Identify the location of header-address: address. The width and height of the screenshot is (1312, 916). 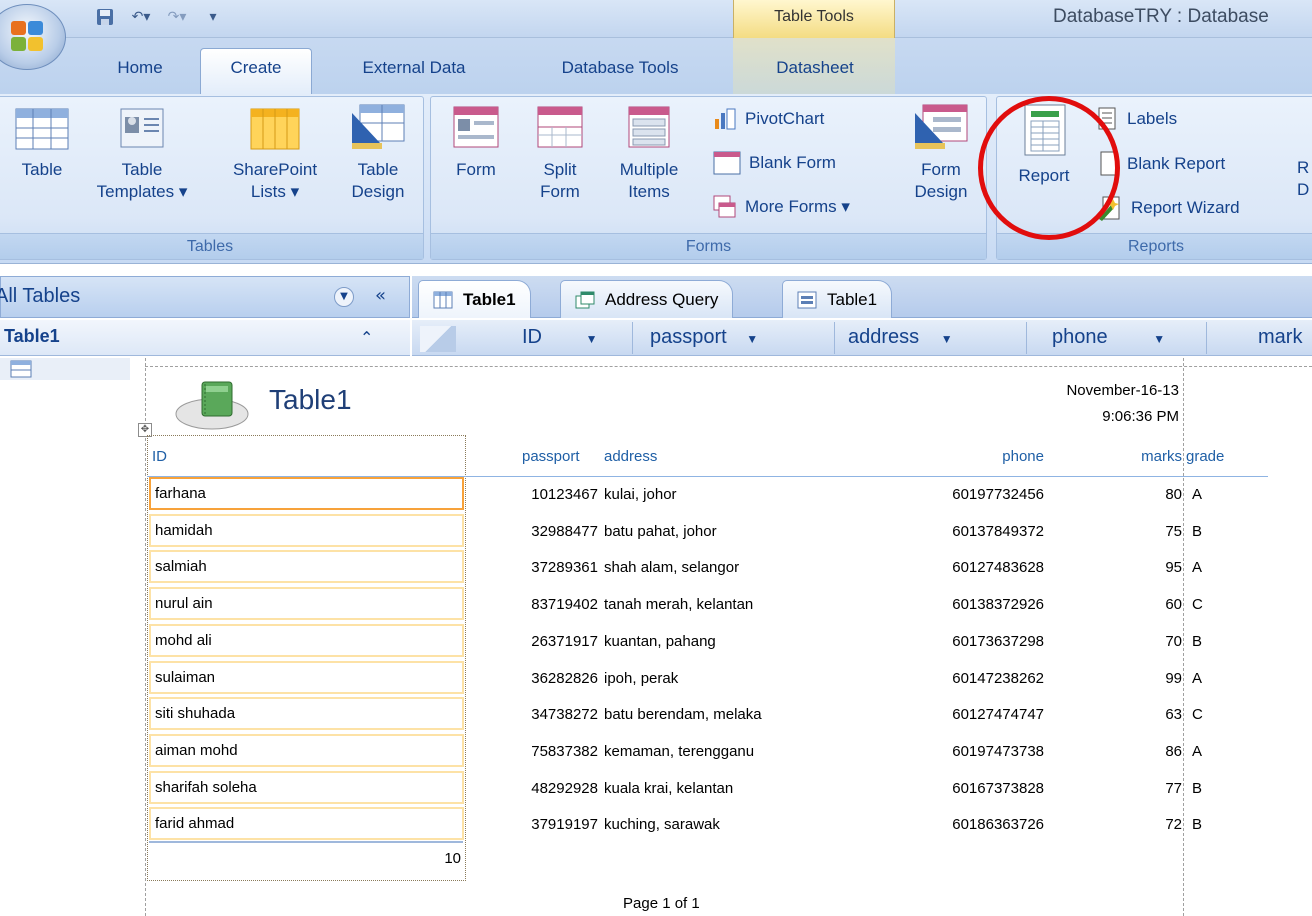
(631, 456).